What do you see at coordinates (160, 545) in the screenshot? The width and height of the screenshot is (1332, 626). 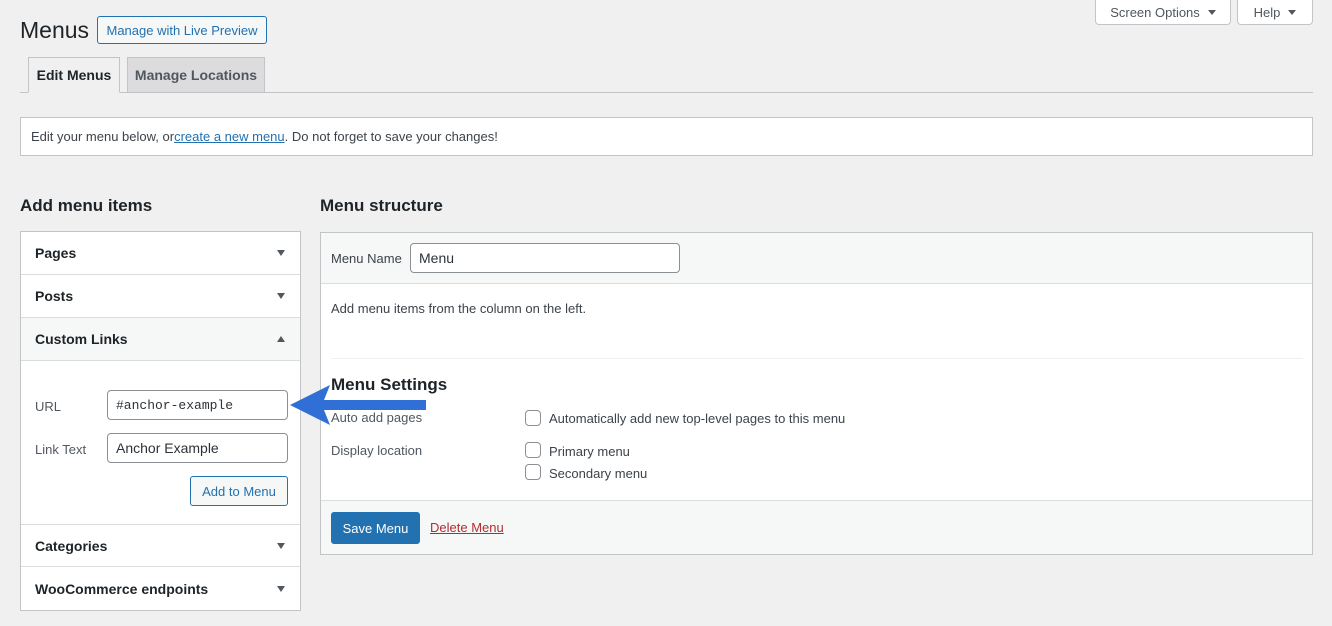 I see `accordion-categories: Categories` at bounding box center [160, 545].